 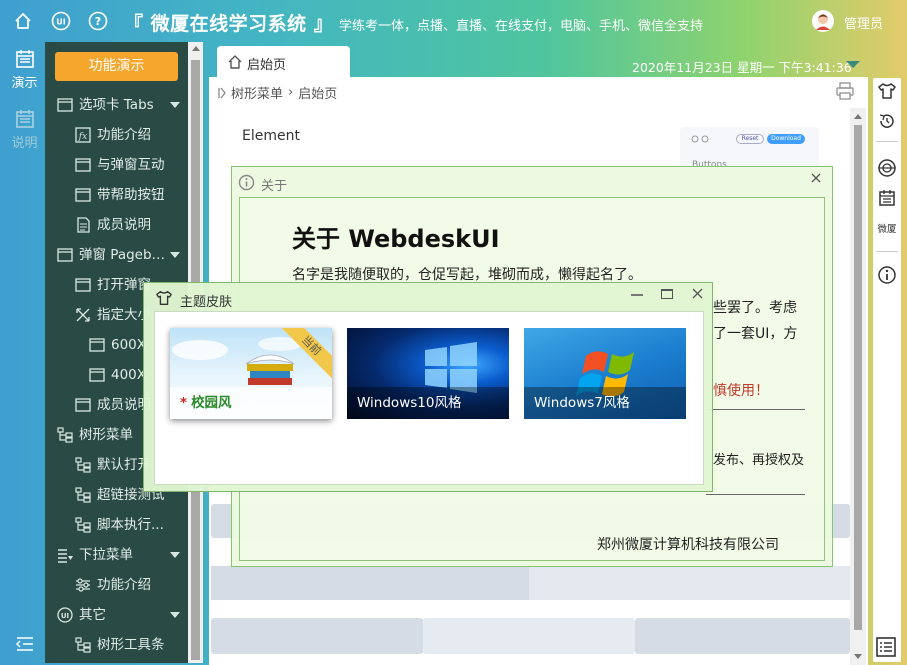 What do you see at coordinates (129, 375) in the screenshot?
I see `sidebar-item-label: 400X` at bounding box center [129, 375].